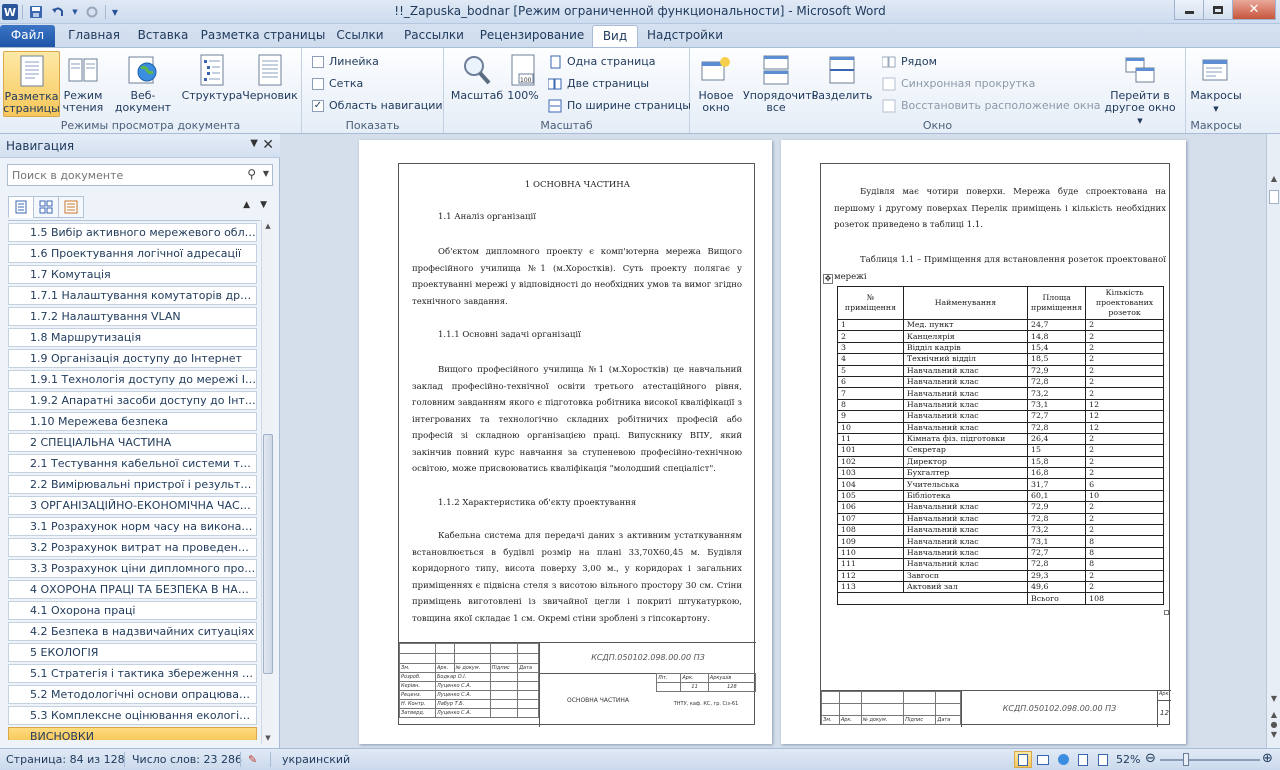 The width and height of the screenshot is (1280, 770). I want to click on nav-heading-item: ВИСНОВКИ, so click(132, 733).